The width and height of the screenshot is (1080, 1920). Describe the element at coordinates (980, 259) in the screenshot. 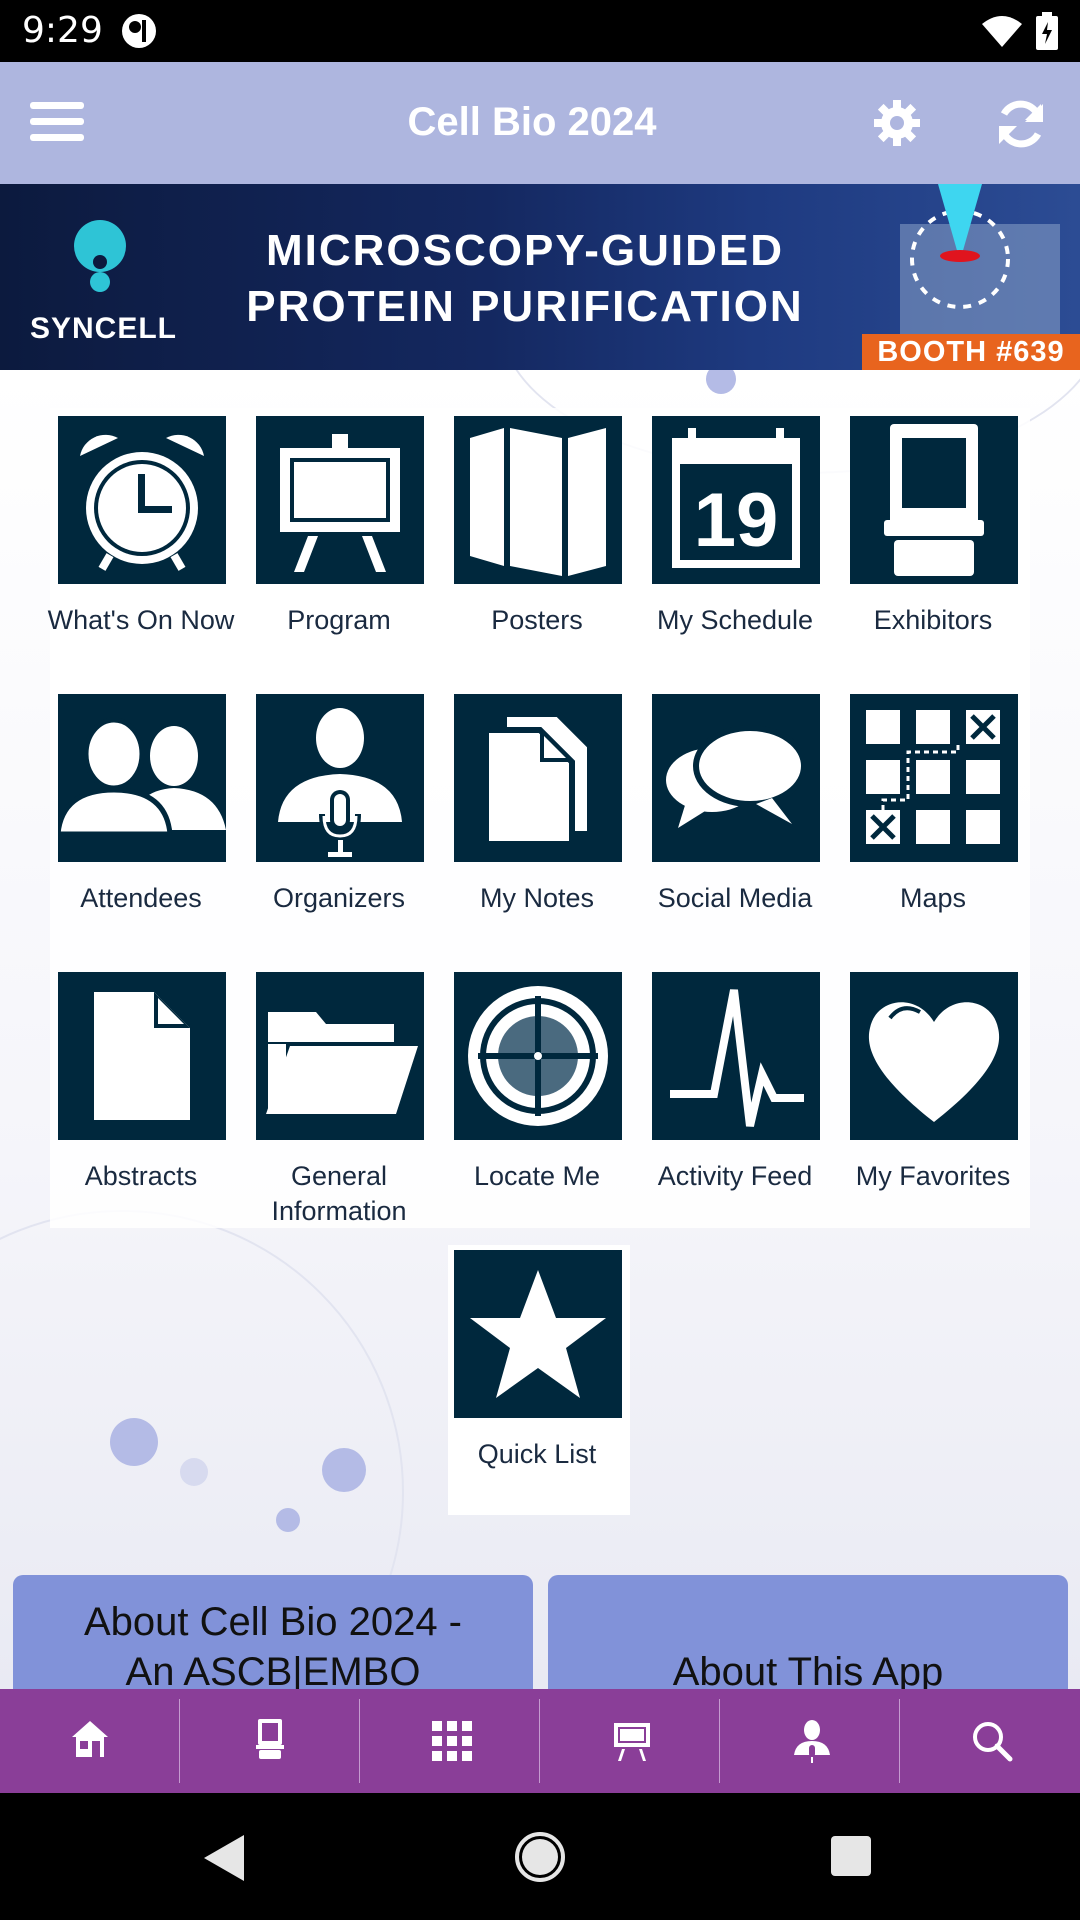

I see `microscopy-cube-icon` at that location.